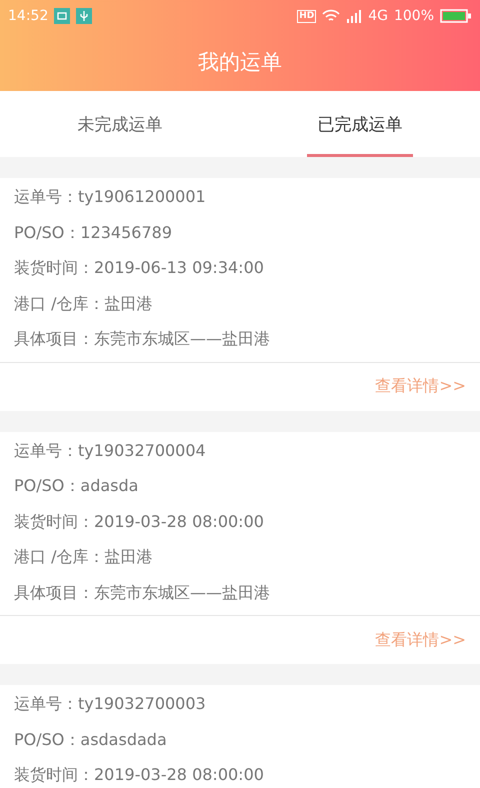  What do you see at coordinates (240, 740) in the screenshot?
I see `order-field: PO/SO：asdasdada` at bounding box center [240, 740].